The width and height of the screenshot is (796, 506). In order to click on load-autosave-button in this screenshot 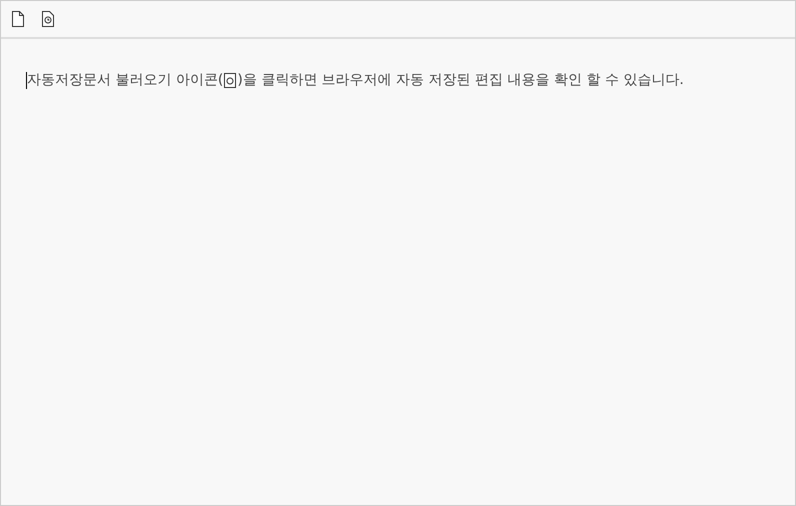, I will do `click(48, 19)`.